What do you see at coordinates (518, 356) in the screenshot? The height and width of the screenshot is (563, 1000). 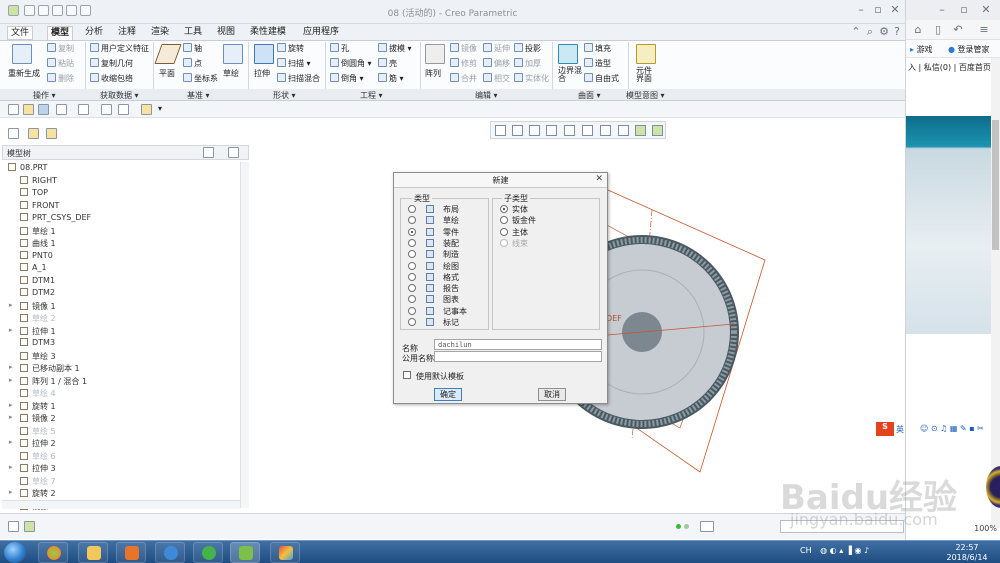 I see `common-name-input` at bounding box center [518, 356].